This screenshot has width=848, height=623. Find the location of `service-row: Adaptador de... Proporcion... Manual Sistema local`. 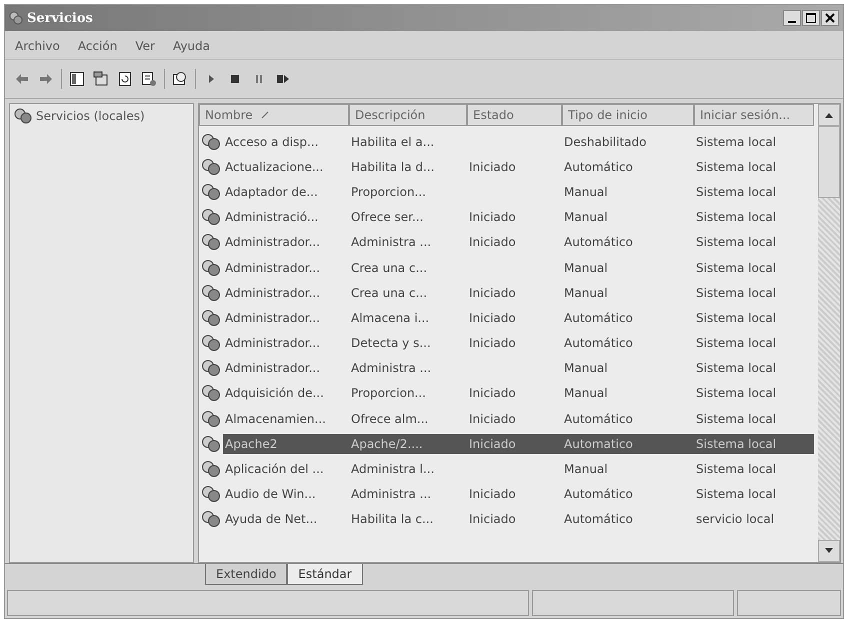

service-row: Adaptador de... Proporcion... Manual Sistema local is located at coordinates (518, 192).